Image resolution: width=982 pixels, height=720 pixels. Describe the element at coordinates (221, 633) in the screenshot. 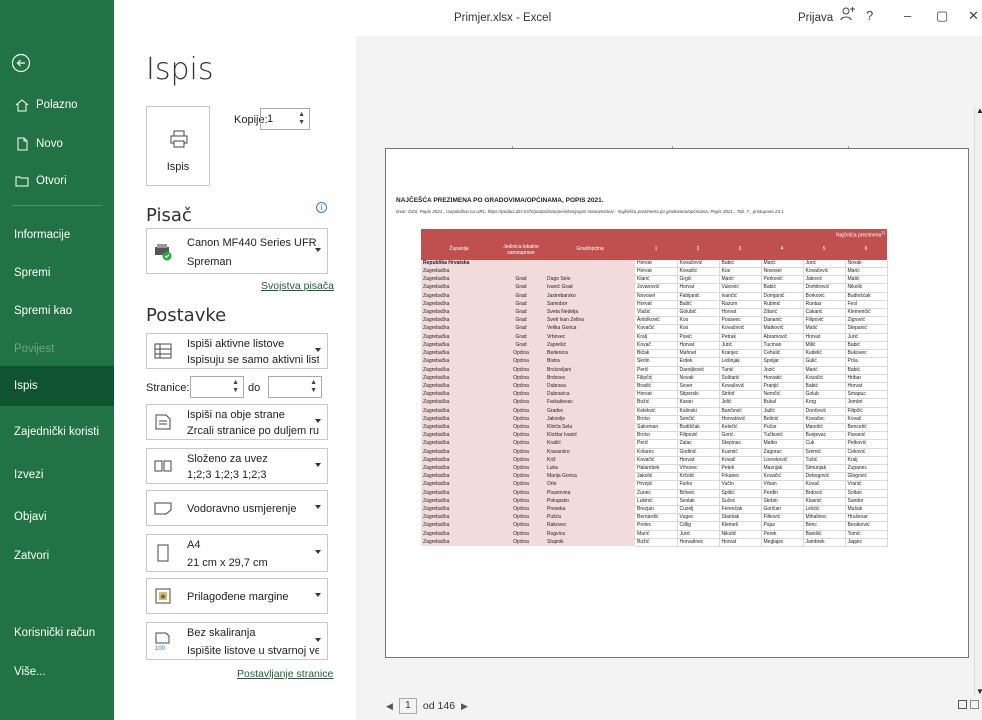

I see `scaling-title: Bez skaliranja` at that location.